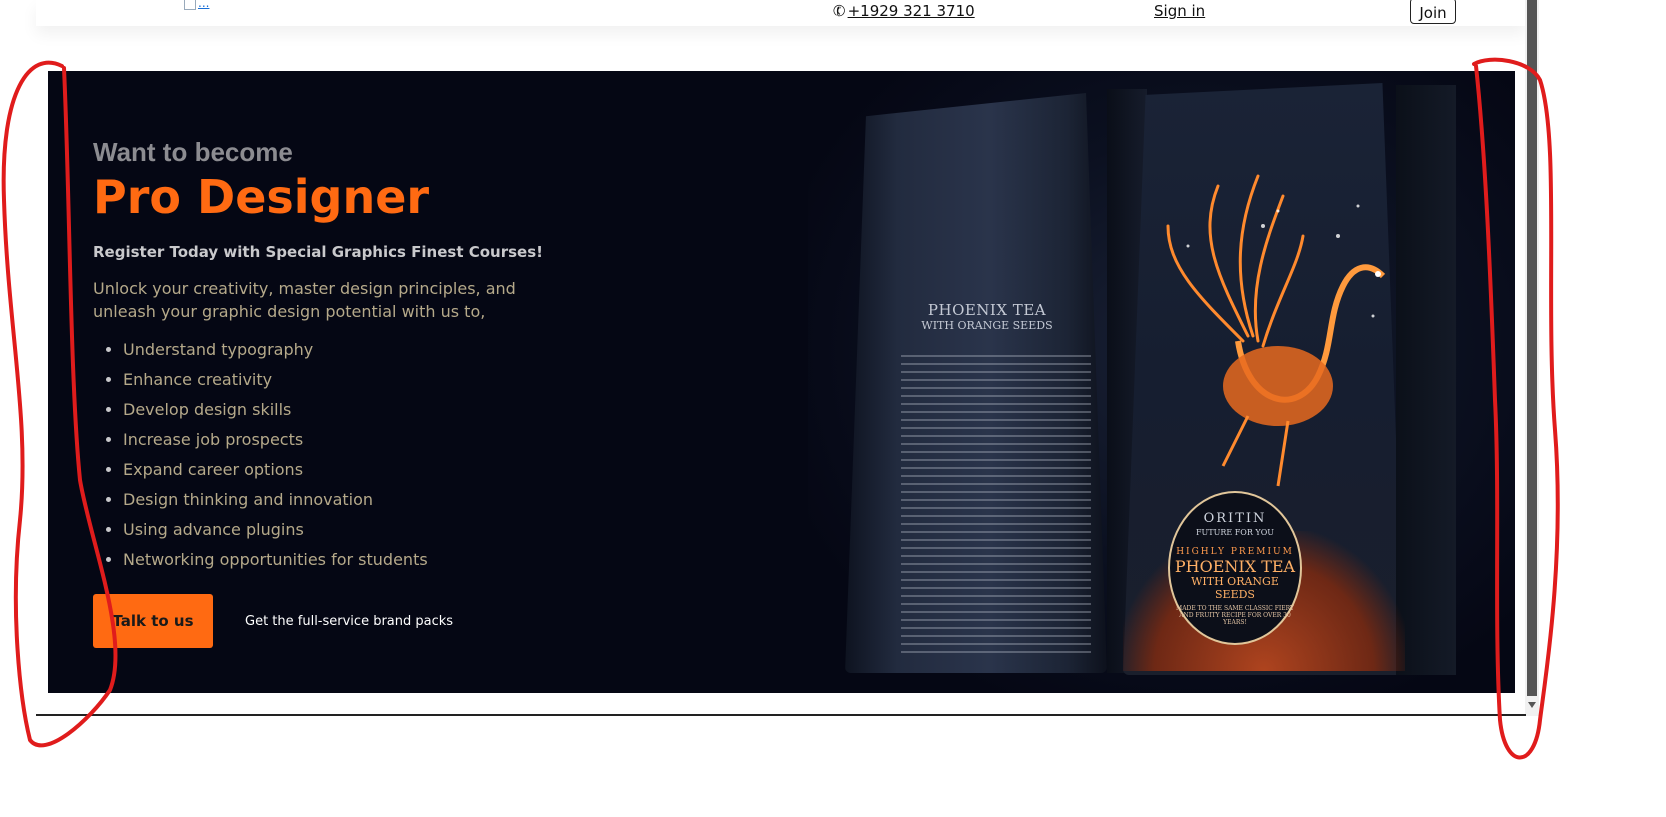  I want to click on phone-number: +1929 321 3710, so click(911, 11).